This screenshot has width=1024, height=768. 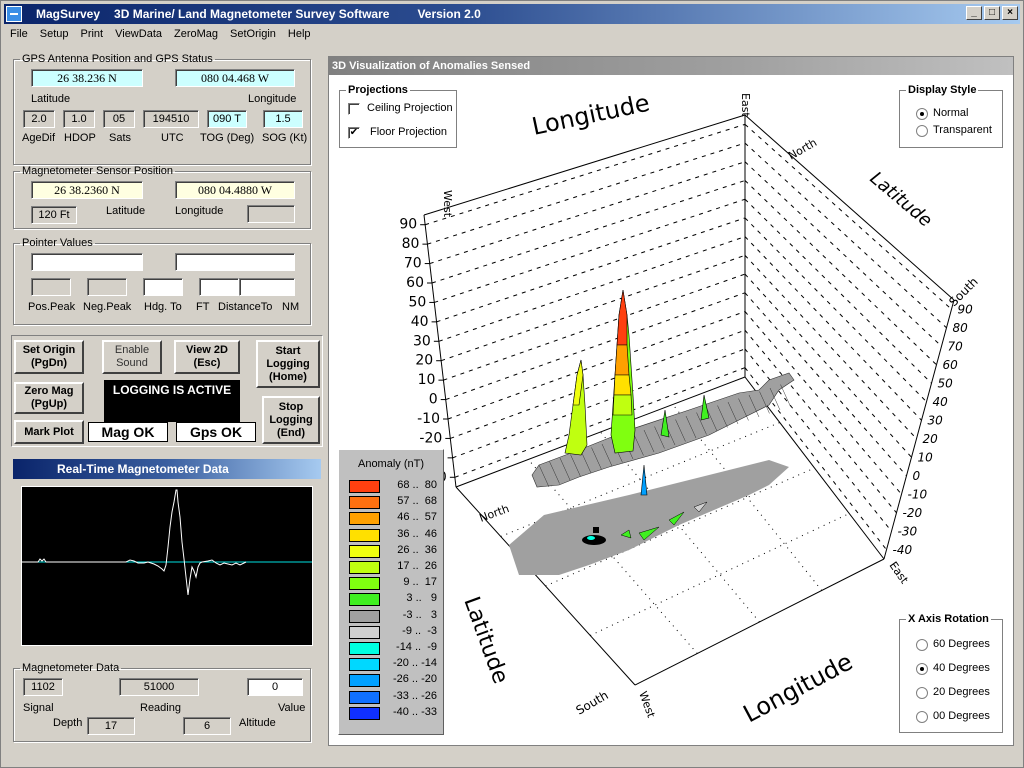 What do you see at coordinates (908, 531) in the screenshot?
I see `z-tick-label-right: -30` at bounding box center [908, 531].